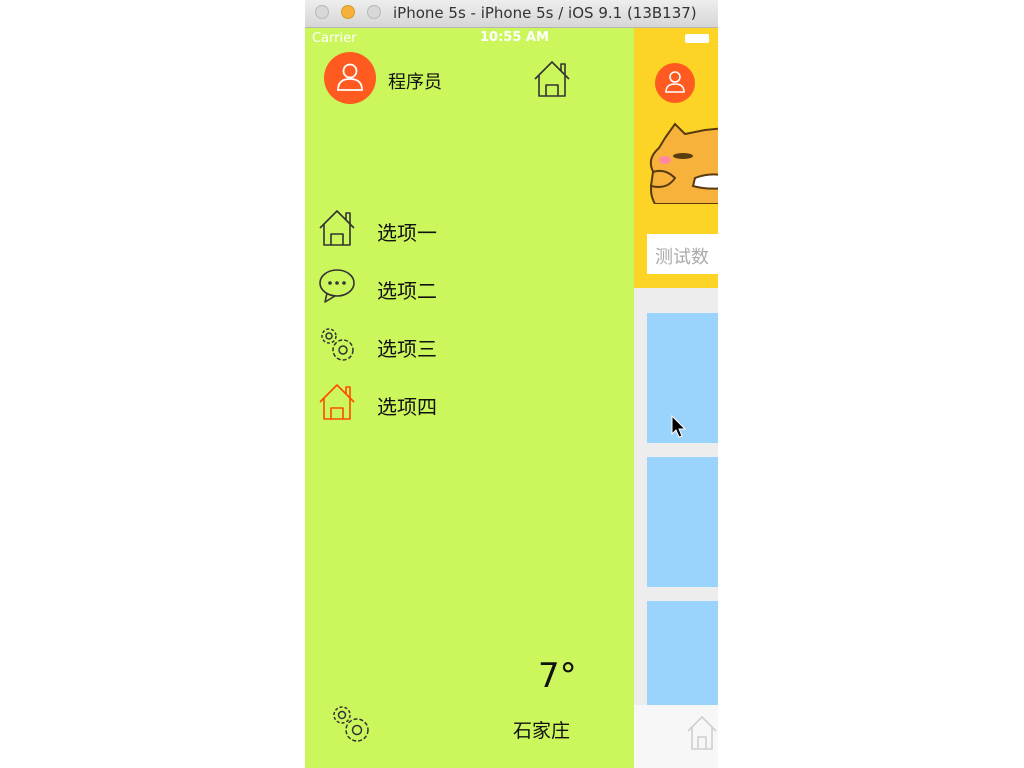 This screenshot has width=1024, height=768. I want to click on mouse-cursor-icon, so click(679, 426).